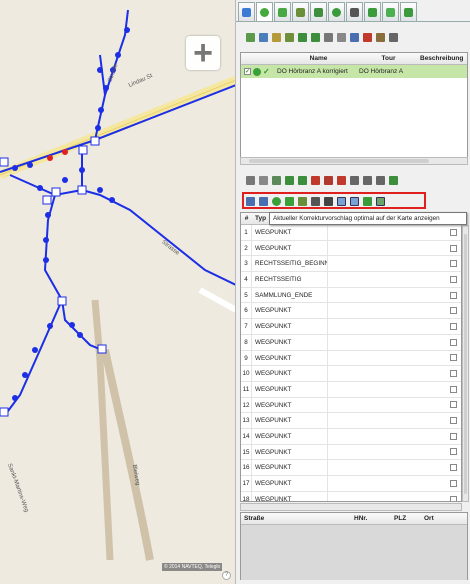 Image resolution: width=470 pixels, height=584 pixels. I want to click on zoom-in-button: +, so click(203, 53).